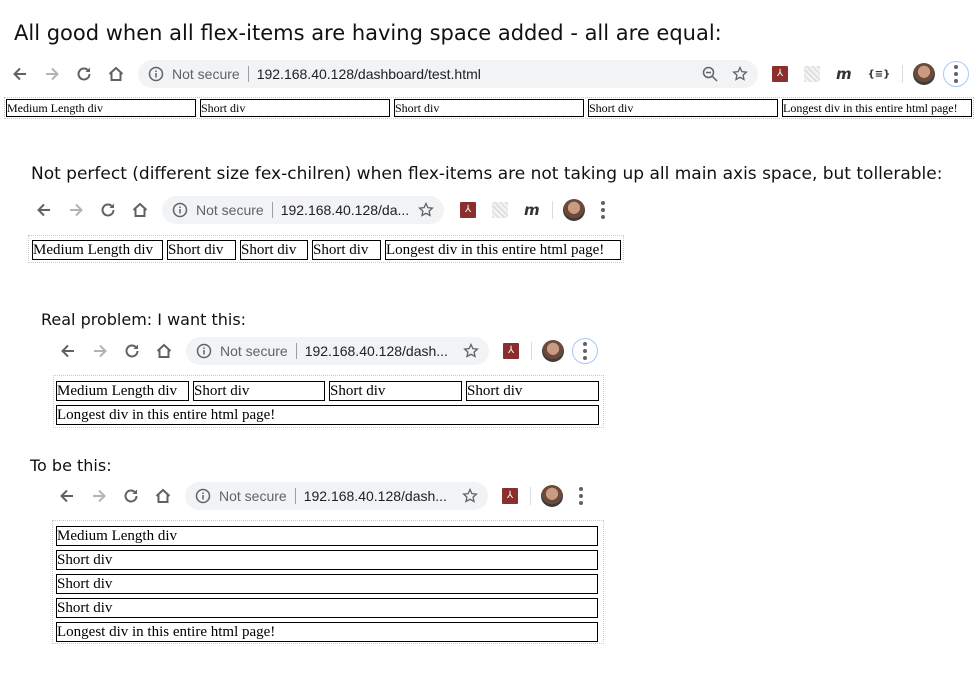 Image resolution: width=978 pixels, height=679 pixels. I want to click on url-text: 192.168.40.128/dashboard/test.html, so click(479, 74).